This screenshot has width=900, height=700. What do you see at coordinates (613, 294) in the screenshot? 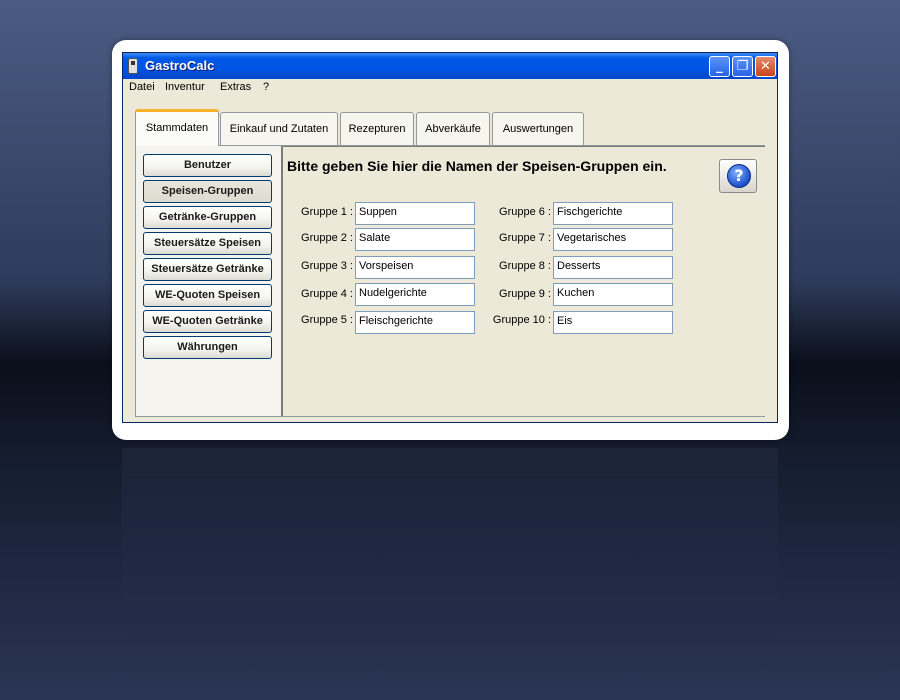
I see `group-input: Kuchen` at bounding box center [613, 294].